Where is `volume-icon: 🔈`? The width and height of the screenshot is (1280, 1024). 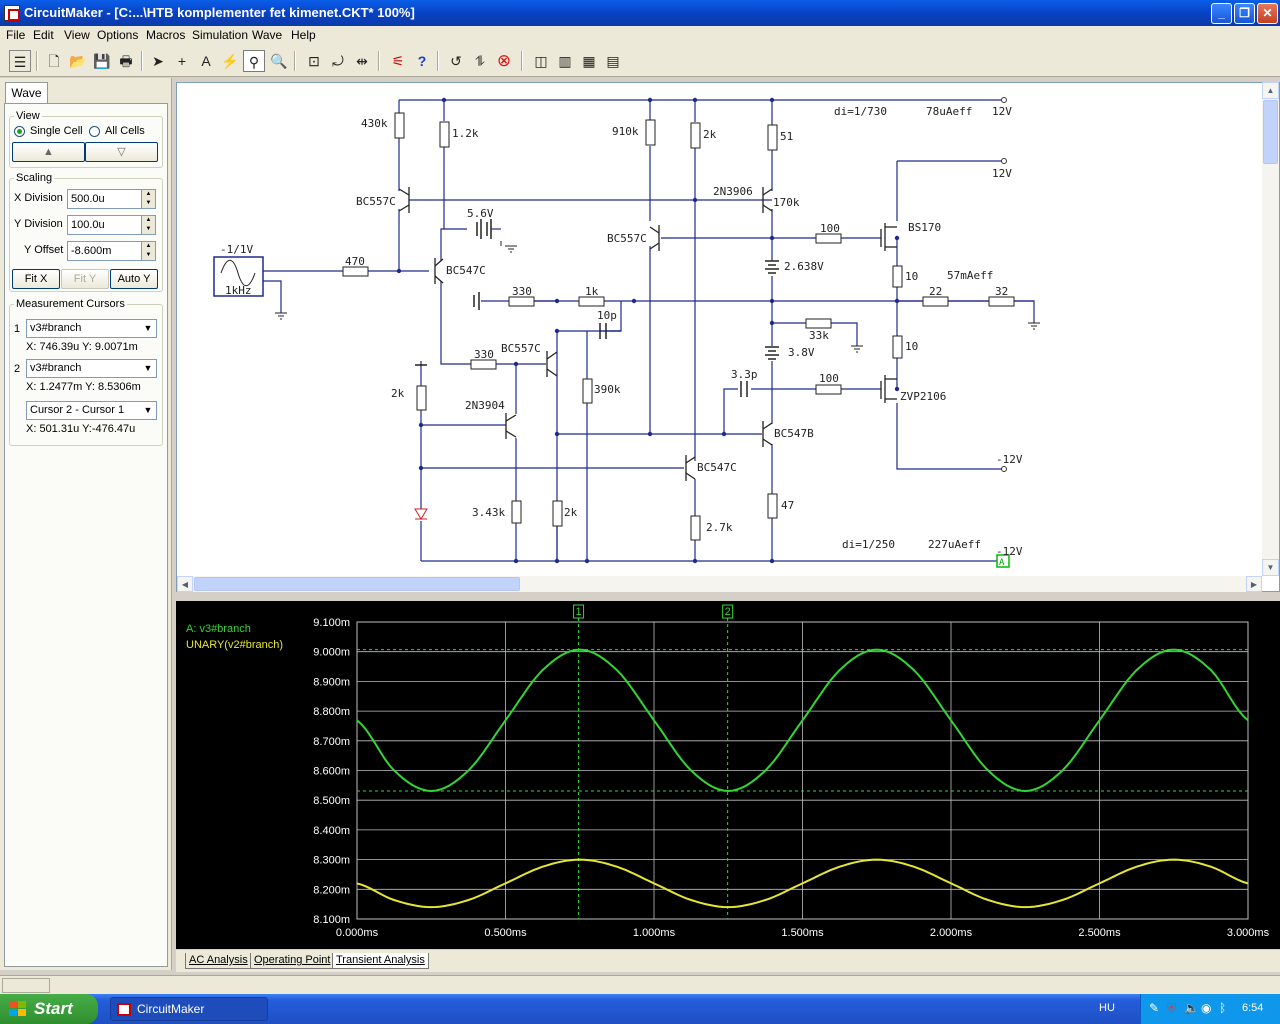
volume-icon: 🔈 is located at coordinates (1191, 1008).